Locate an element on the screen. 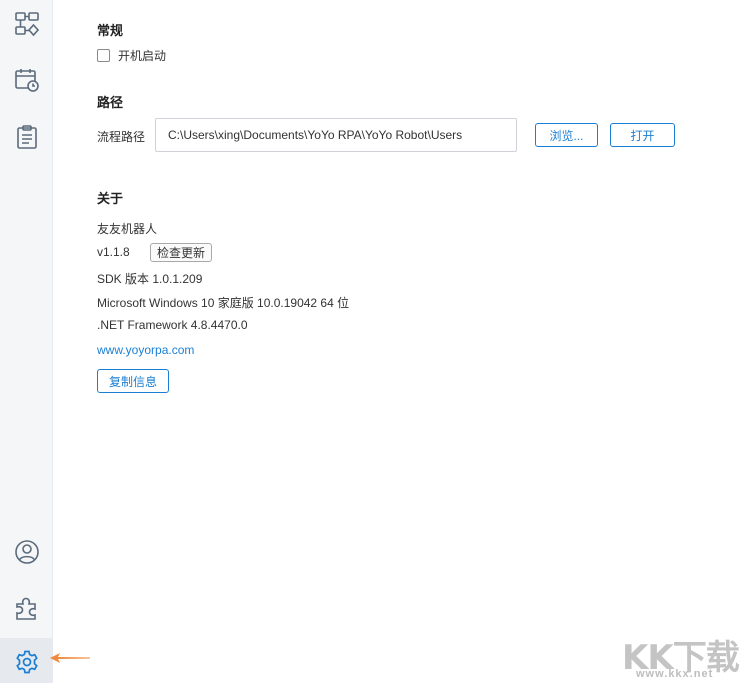 The image size is (741, 683). flow-path-label: 流程路径 is located at coordinates (121, 137).